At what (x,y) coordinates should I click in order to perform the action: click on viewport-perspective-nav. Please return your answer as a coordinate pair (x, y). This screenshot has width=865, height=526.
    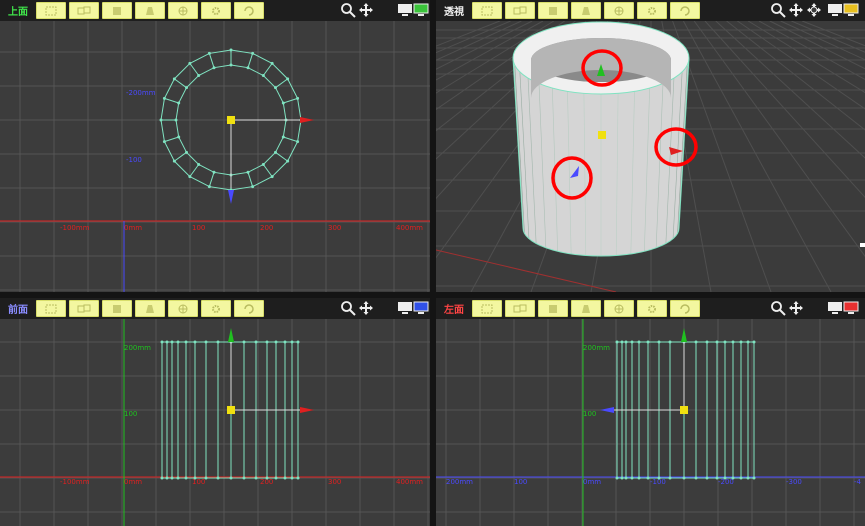
    Looking at the image, I should click on (796, 12).